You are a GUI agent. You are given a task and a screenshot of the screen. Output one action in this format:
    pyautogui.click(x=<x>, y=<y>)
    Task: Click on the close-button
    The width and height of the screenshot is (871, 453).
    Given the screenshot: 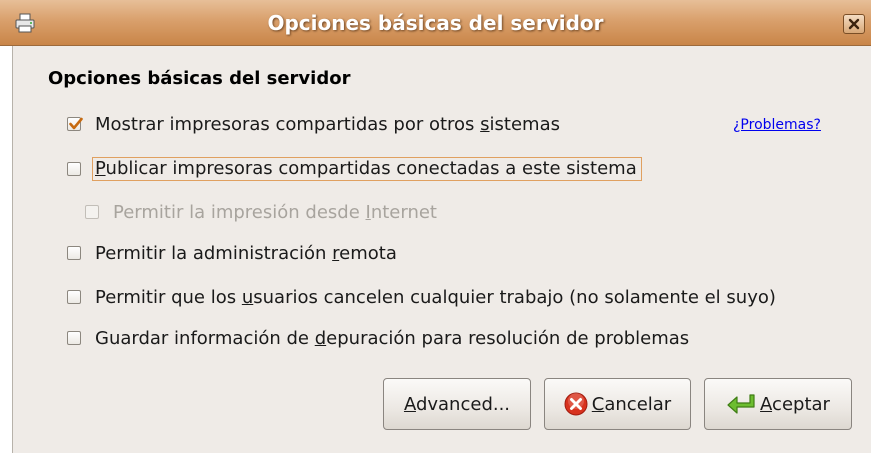 What is the action you would take?
    pyautogui.click(x=854, y=24)
    